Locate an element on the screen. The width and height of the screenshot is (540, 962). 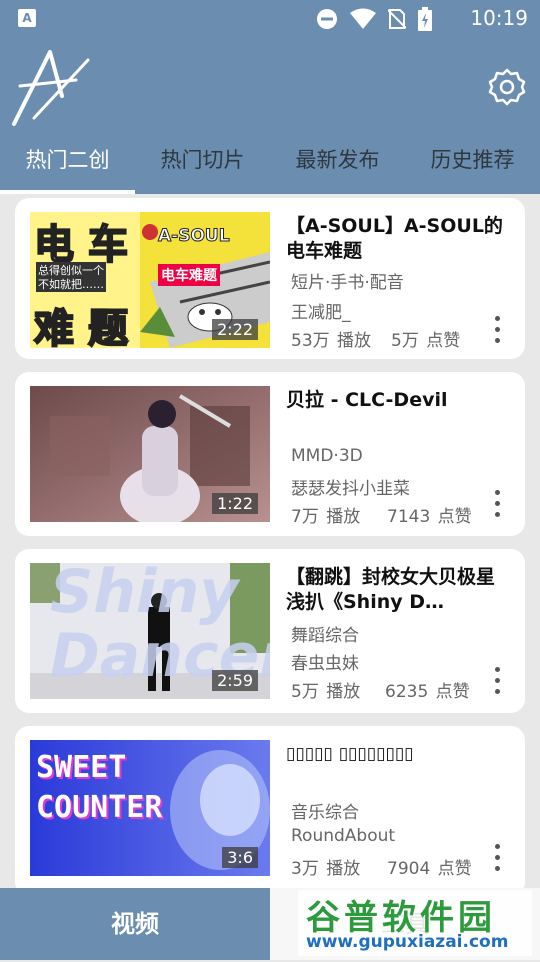
video-thumbnail: 1:22 is located at coordinates (150, 454).